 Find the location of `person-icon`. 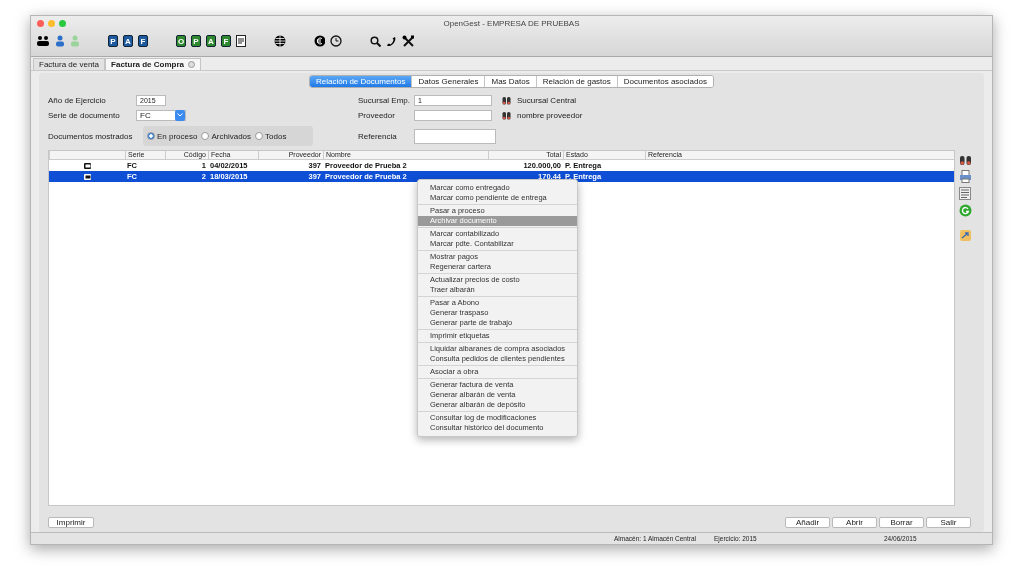

person-icon is located at coordinates (60, 41).